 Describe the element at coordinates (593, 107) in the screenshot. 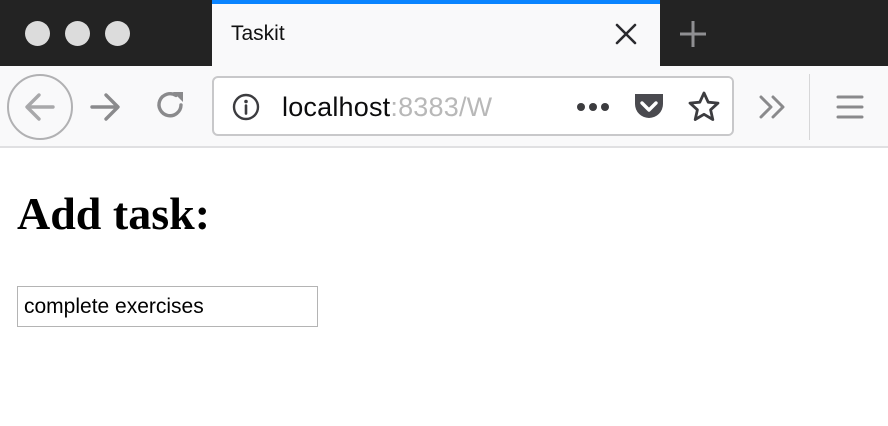

I see `more-dots-icon` at that location.